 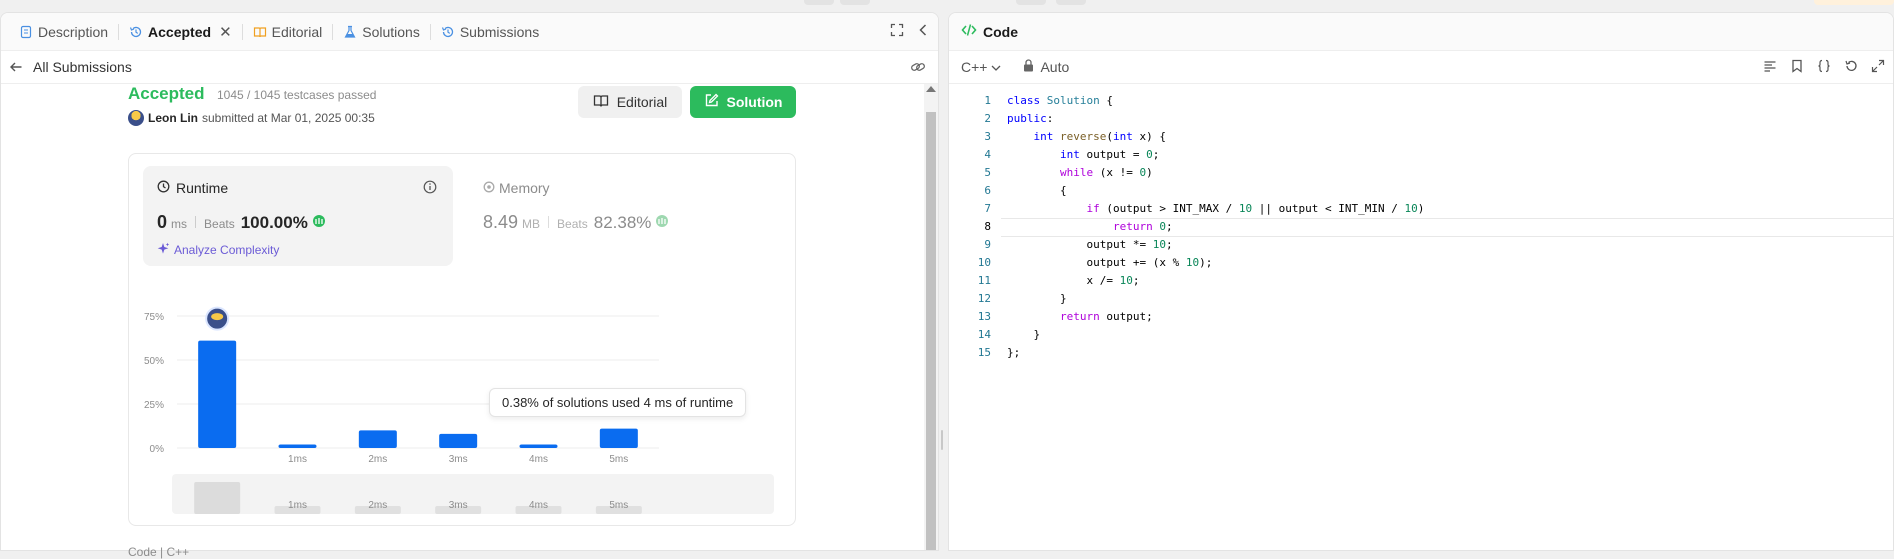 I want to click on tab-description-label: Description, so click(x=73, y=31).